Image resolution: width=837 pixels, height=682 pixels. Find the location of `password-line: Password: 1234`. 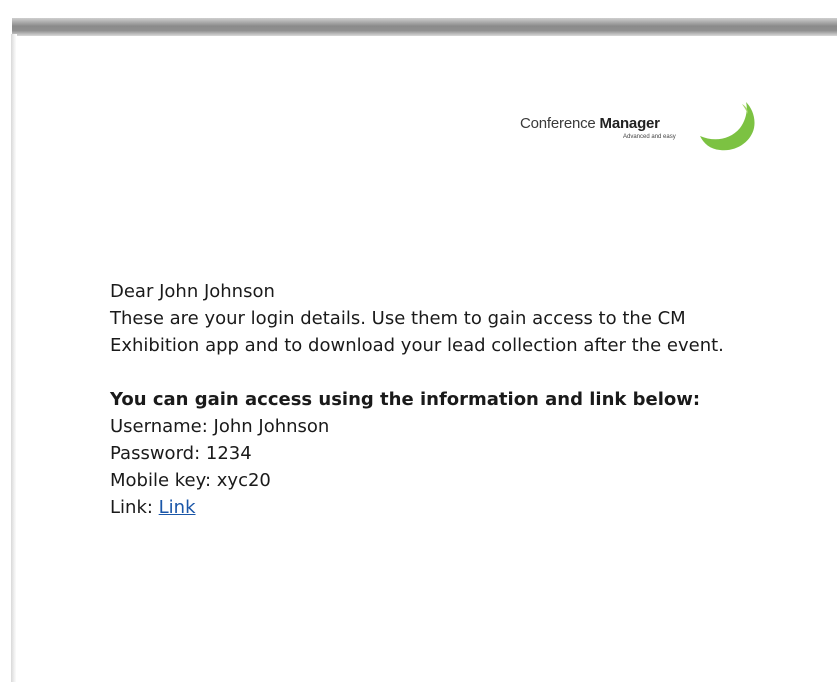

password-line: Password: 1234 is located at coordinates (440, 453).